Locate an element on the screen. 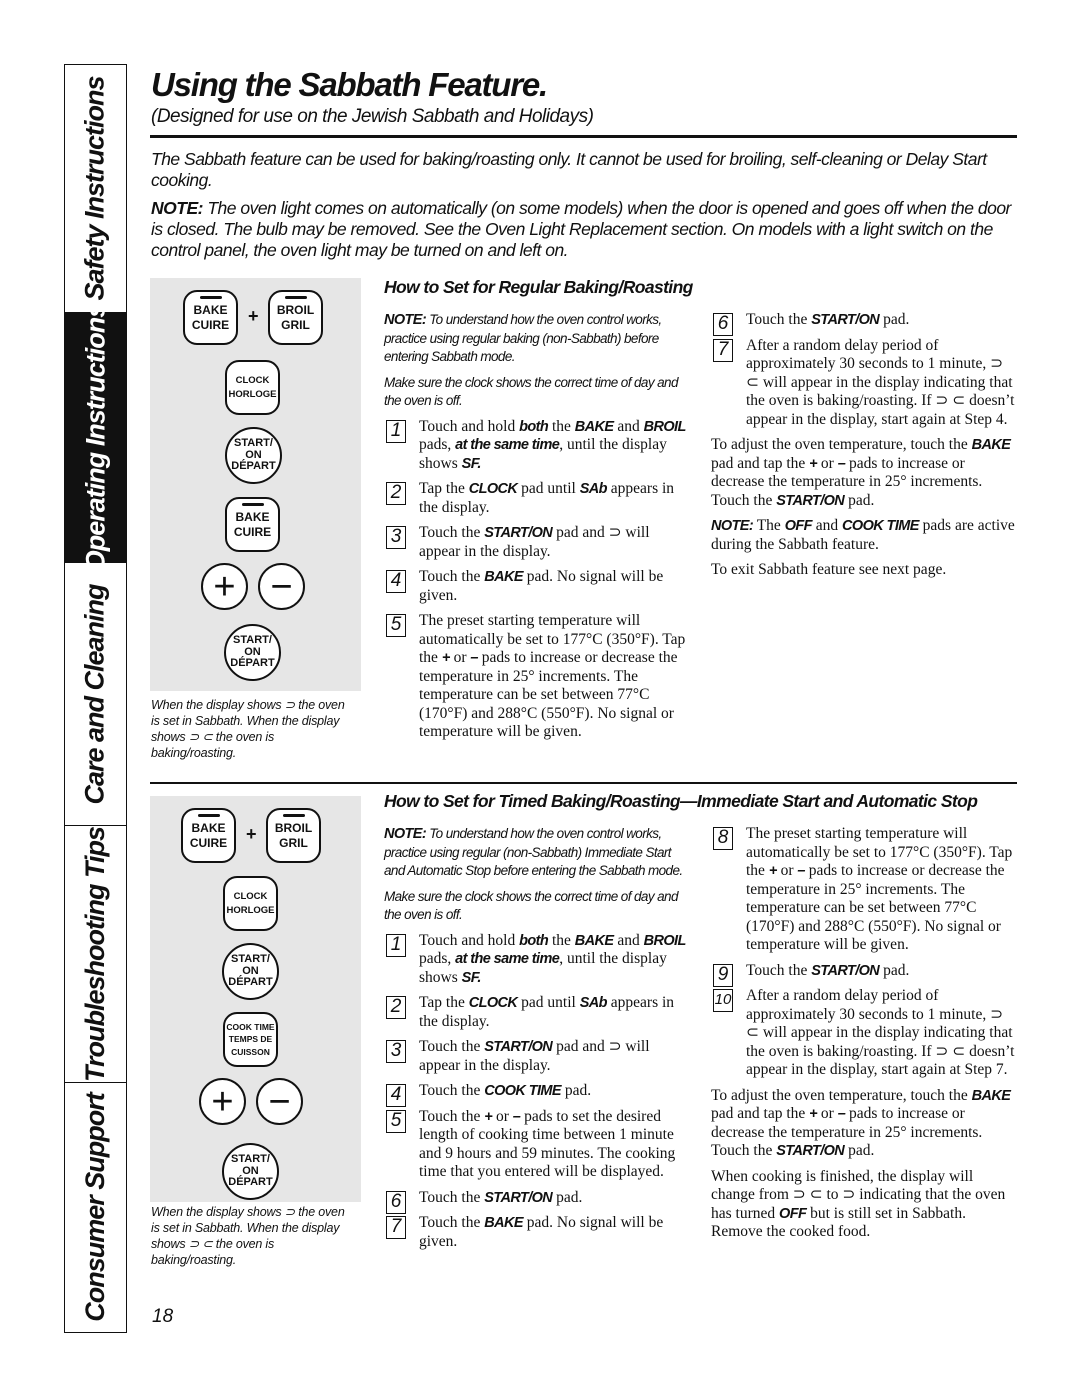  para: To exit Sabbath feature see next page. is located at coordinates (863, 570).